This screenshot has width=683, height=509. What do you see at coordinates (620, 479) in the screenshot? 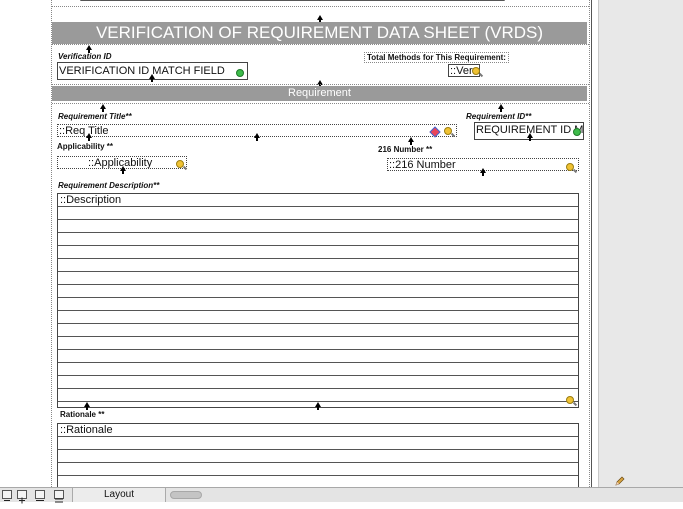
I see `pencil-icon` at bounding box center [620, 479].